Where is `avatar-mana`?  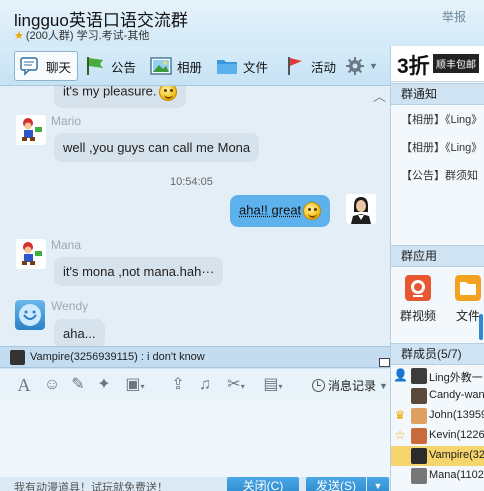 avatar-mana is located at coordinates (31, 254).